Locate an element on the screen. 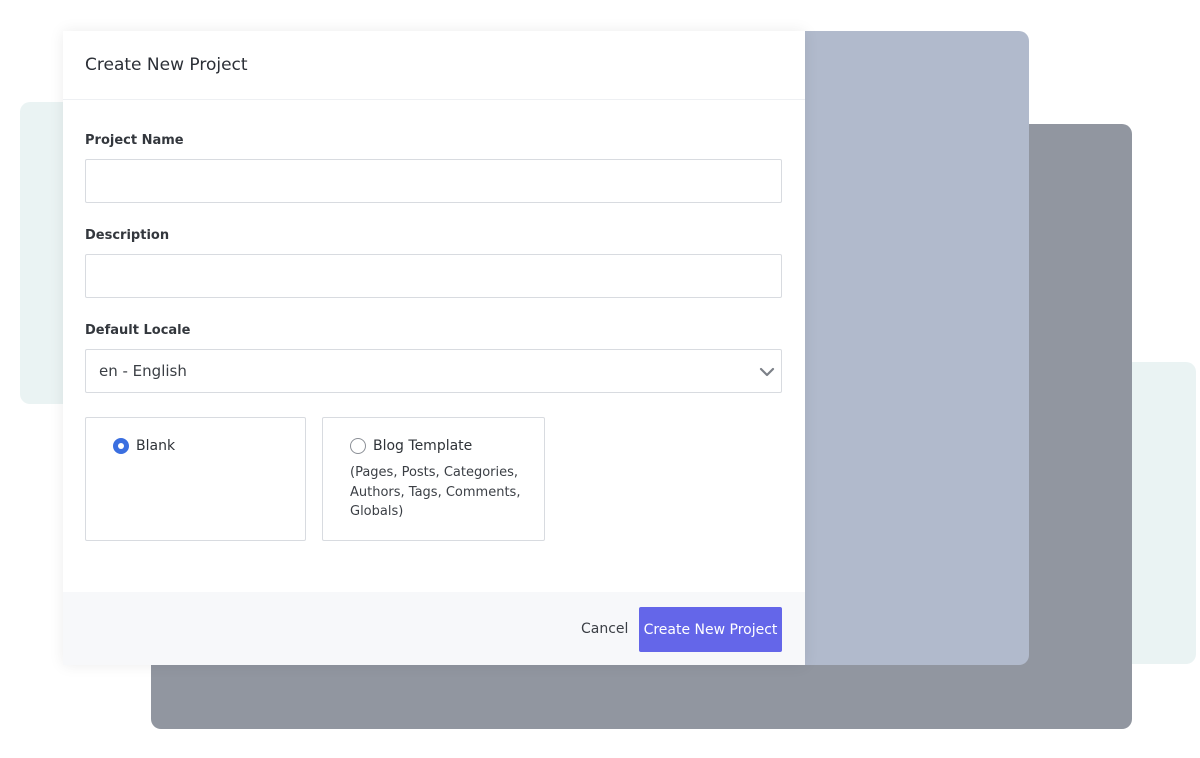  create-project-button: Create New Project is located at coordinates (710, 629).